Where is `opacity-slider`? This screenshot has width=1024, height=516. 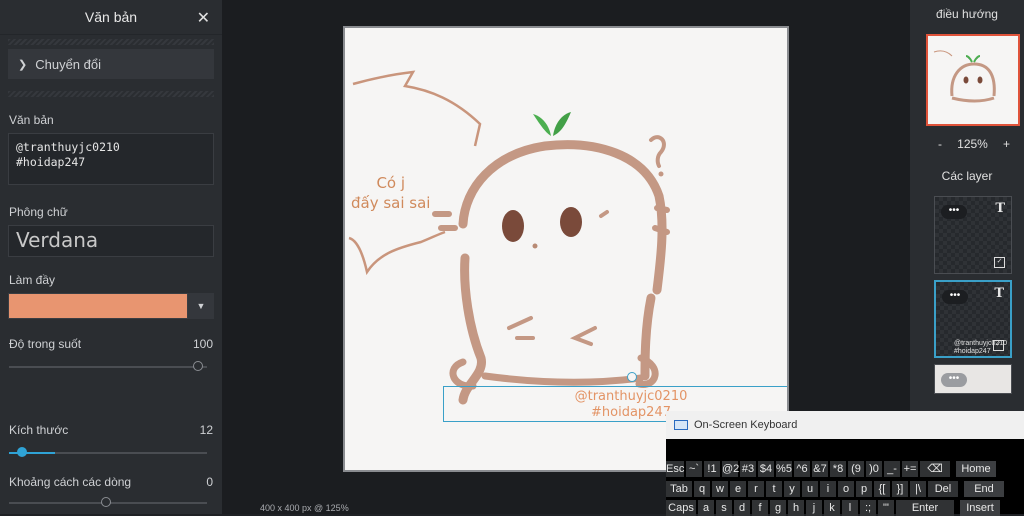 opacity-slider is located at coordinates (111, 367).